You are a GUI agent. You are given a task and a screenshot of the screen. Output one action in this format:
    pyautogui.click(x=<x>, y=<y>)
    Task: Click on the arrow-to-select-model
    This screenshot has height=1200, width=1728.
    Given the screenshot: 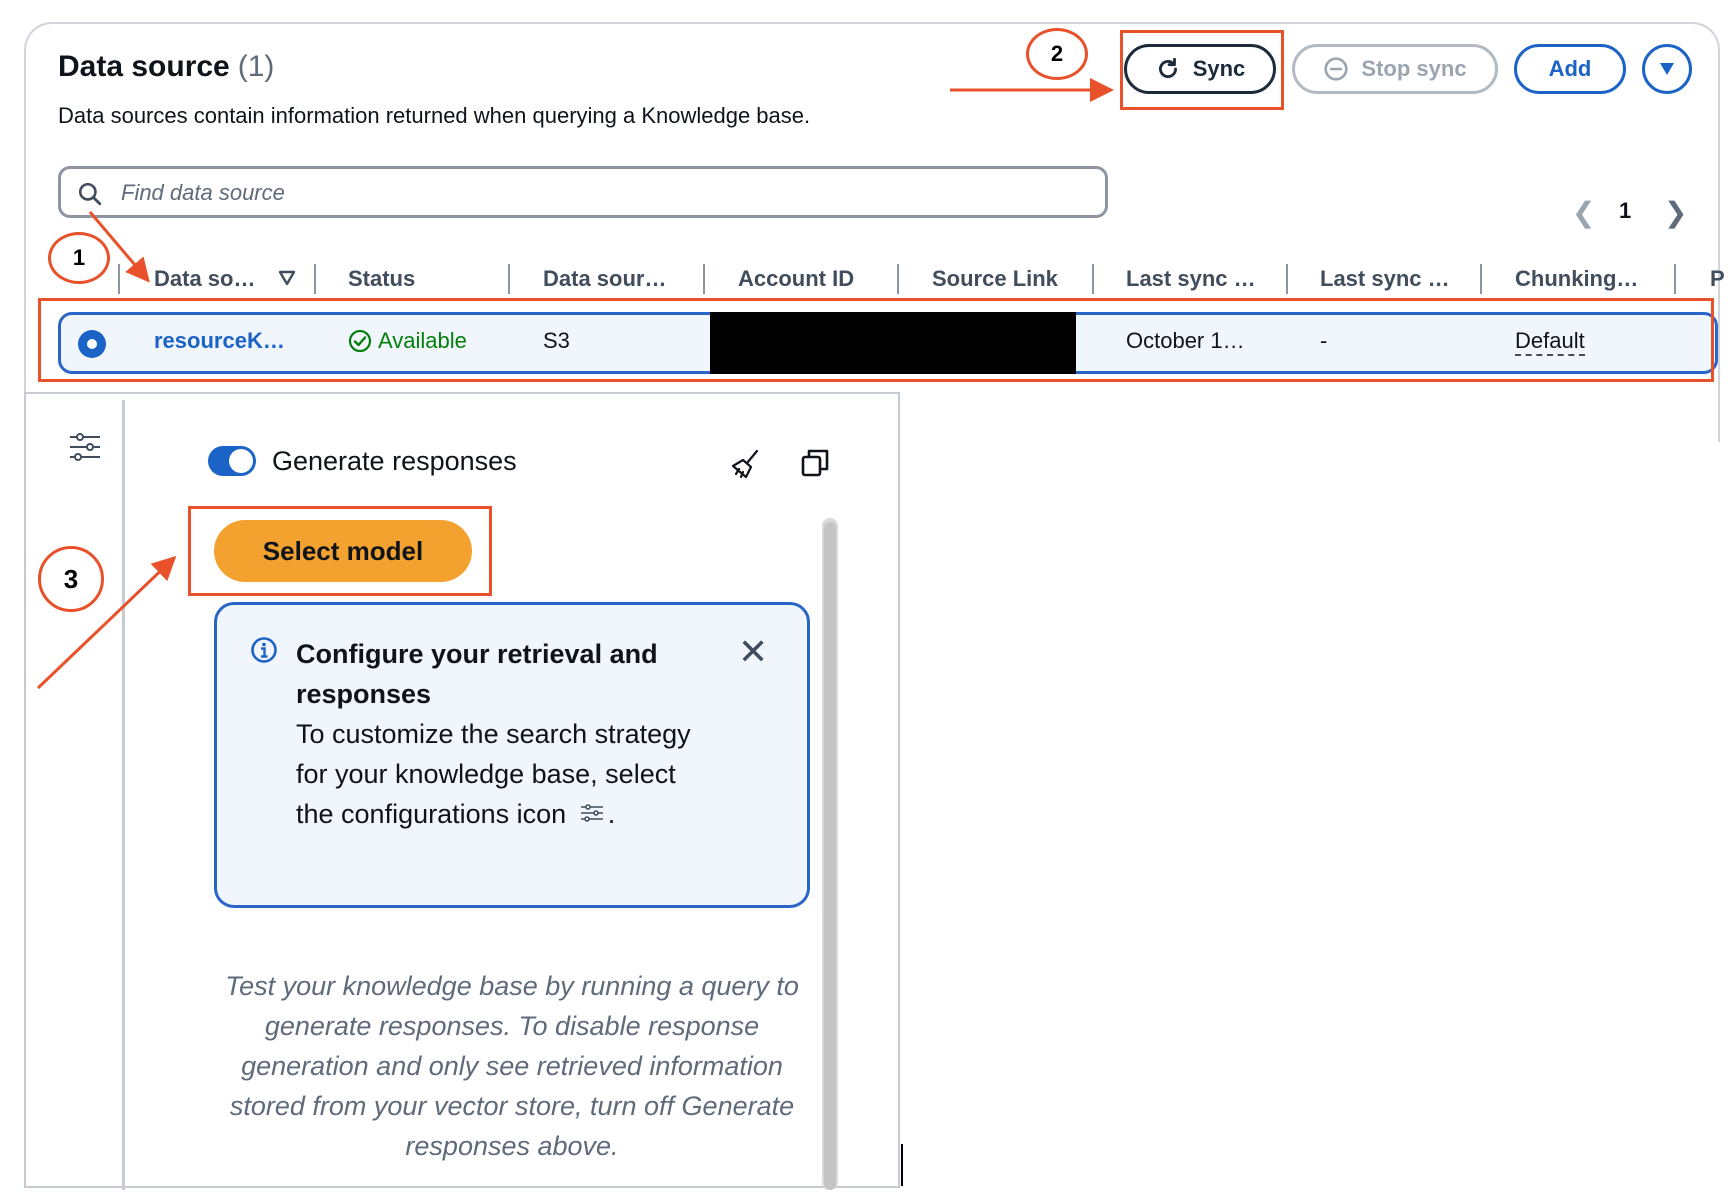 What is the action you would take?
    pyautogui.click(x=106, y=622)
    